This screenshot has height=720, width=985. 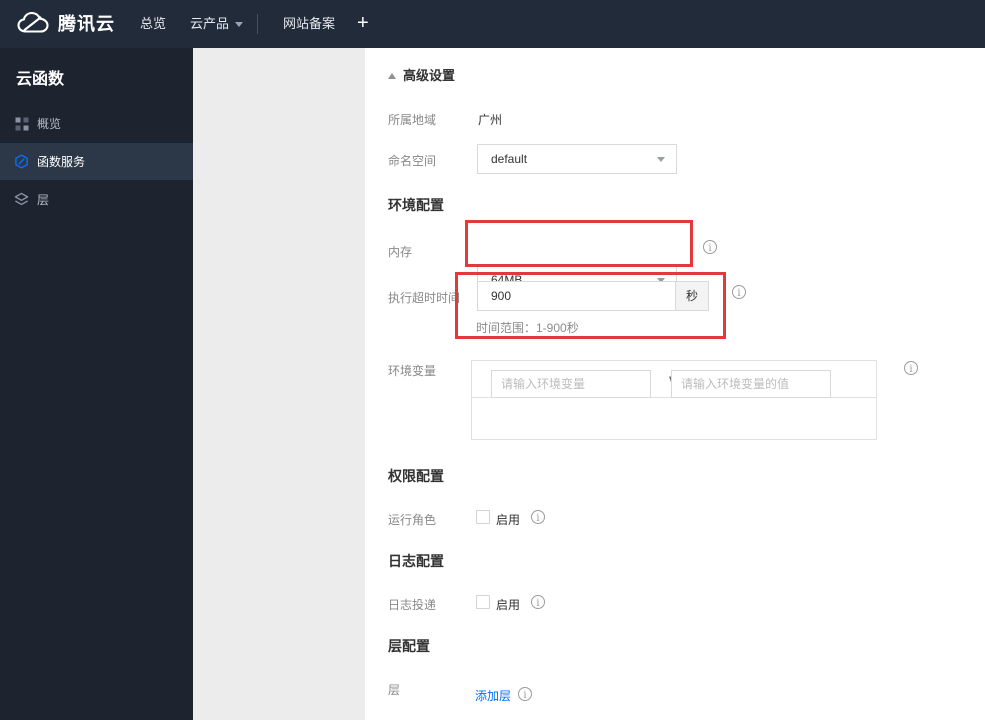 What do you see at coordinates (483, 517) in the screenshot?
I see `run-role-checkbox` at bounding box center [483, 517].